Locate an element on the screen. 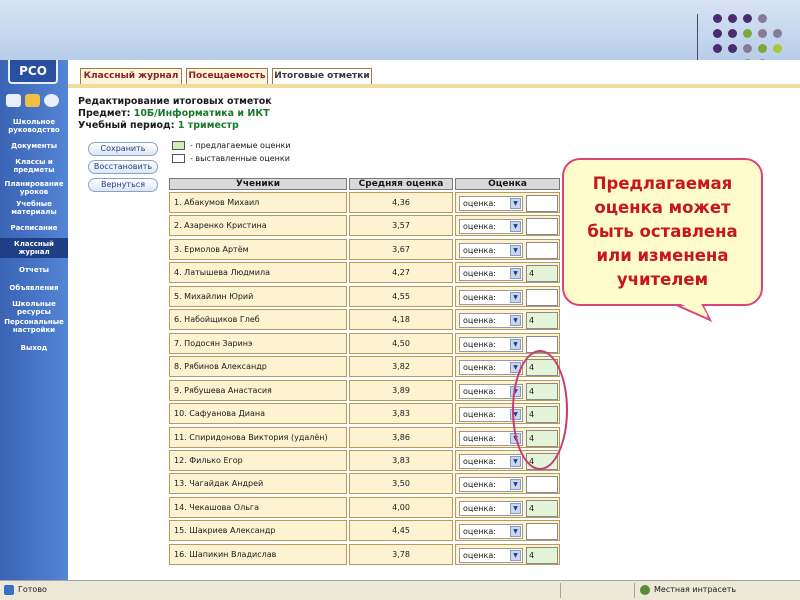 This screenshot has height=600, width=800. period-label: Учебный период: is located at coordinates (126, 125).